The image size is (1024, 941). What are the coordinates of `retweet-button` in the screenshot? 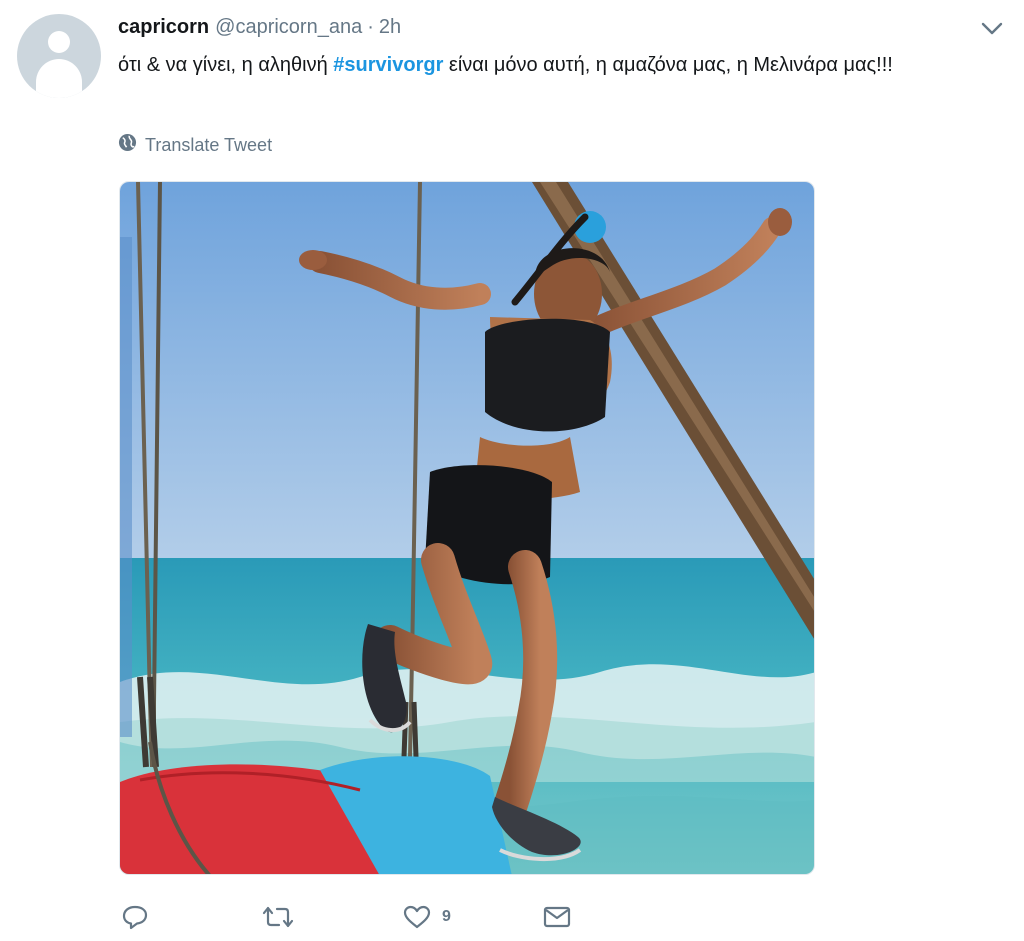 It's located at (278, 917).